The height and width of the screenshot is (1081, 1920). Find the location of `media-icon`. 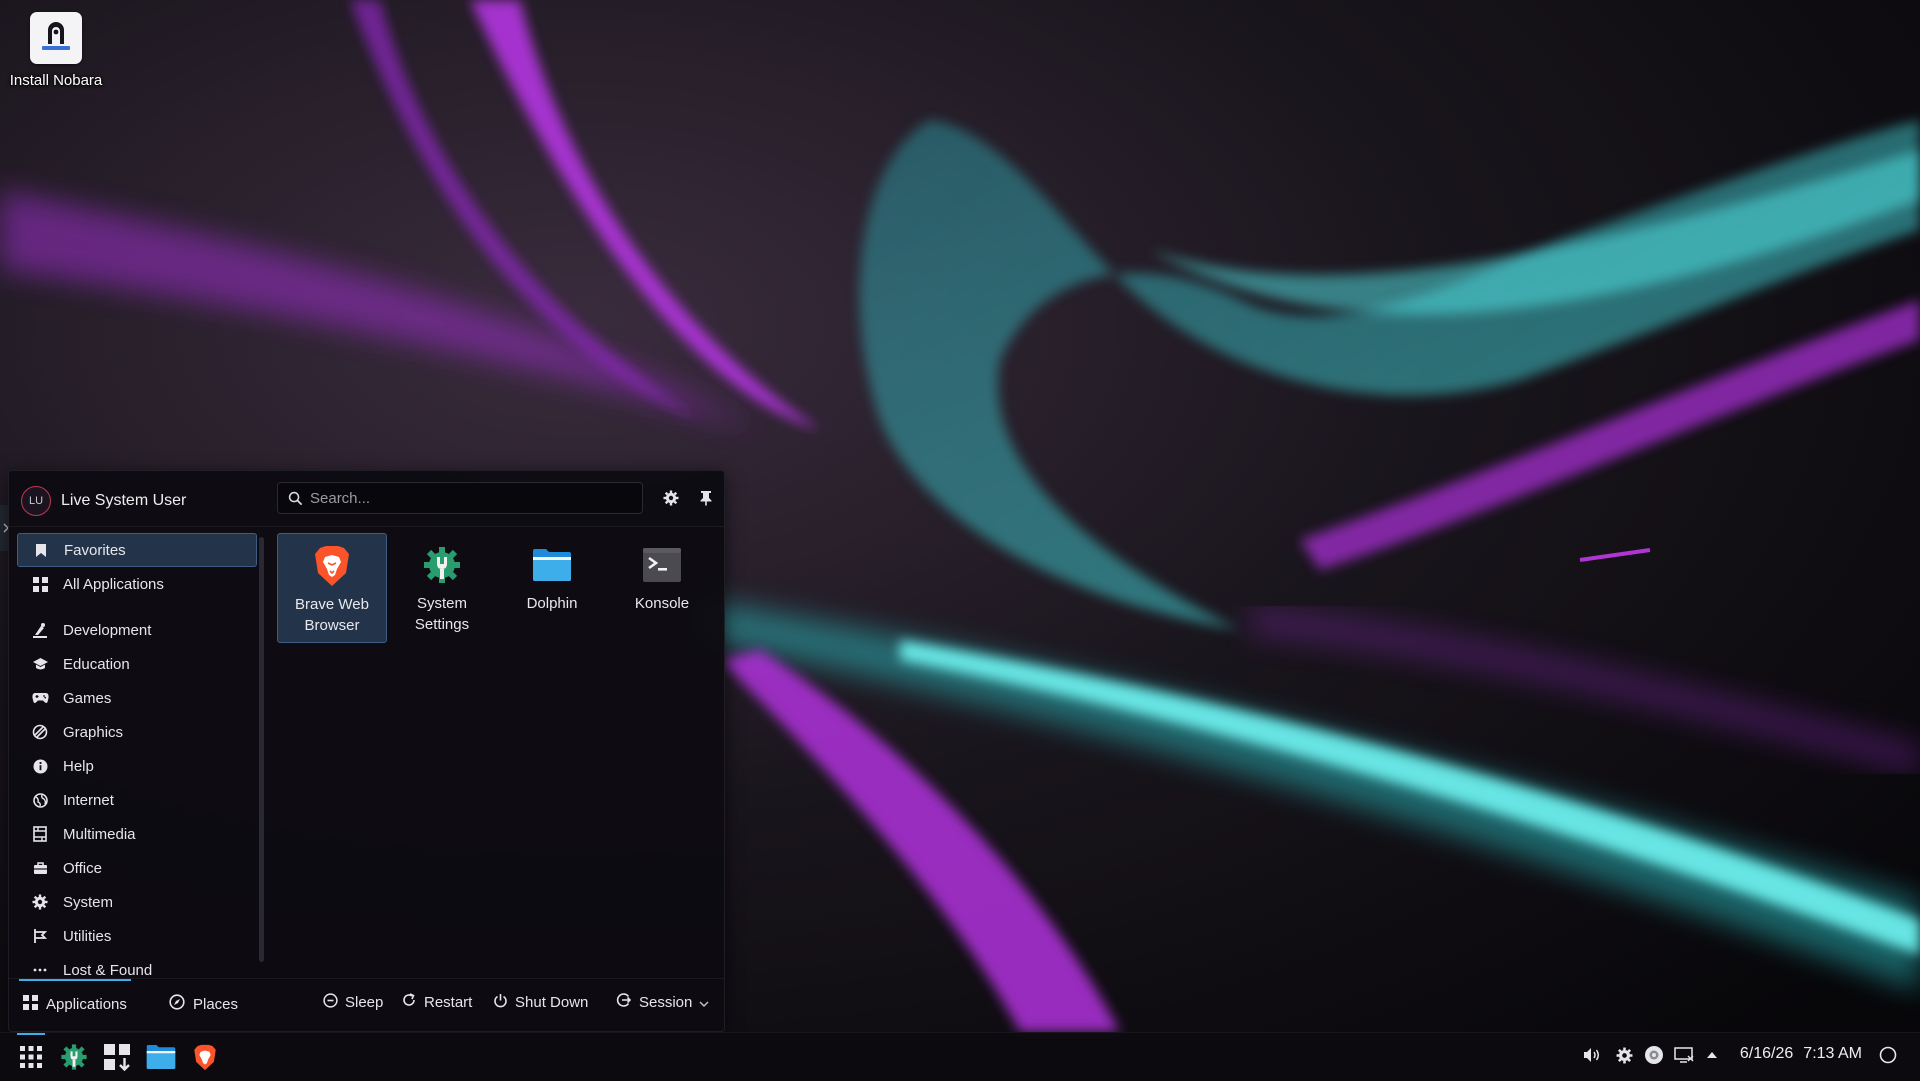

media-icon is located at coordinates (1654, 1055).